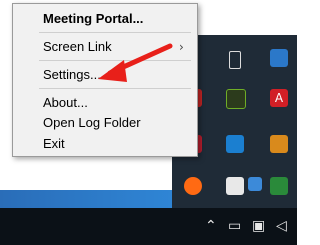 Image resolution: width=320 pixels, height=245 pixels. Describe the element at coordinates (135, 62) in the screenshot. I see `annotation-arrow` at that location.